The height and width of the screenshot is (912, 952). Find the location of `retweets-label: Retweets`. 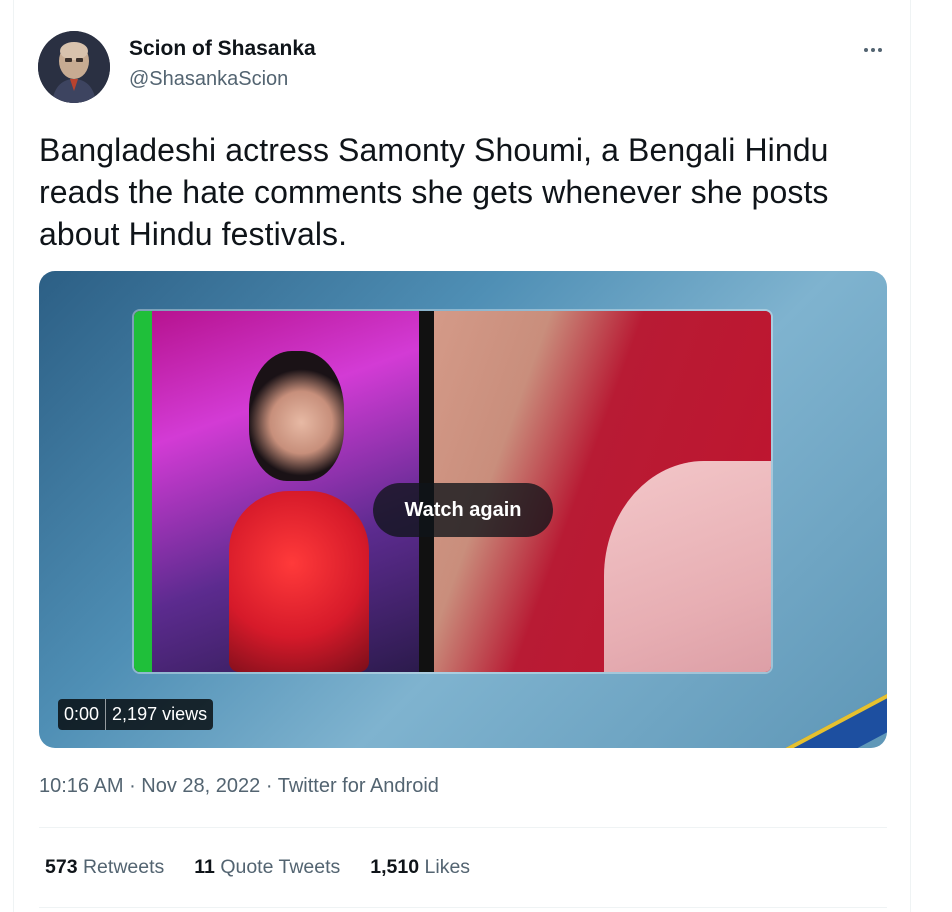

retweets-label: Retweets is located at coordinates (123, 867).